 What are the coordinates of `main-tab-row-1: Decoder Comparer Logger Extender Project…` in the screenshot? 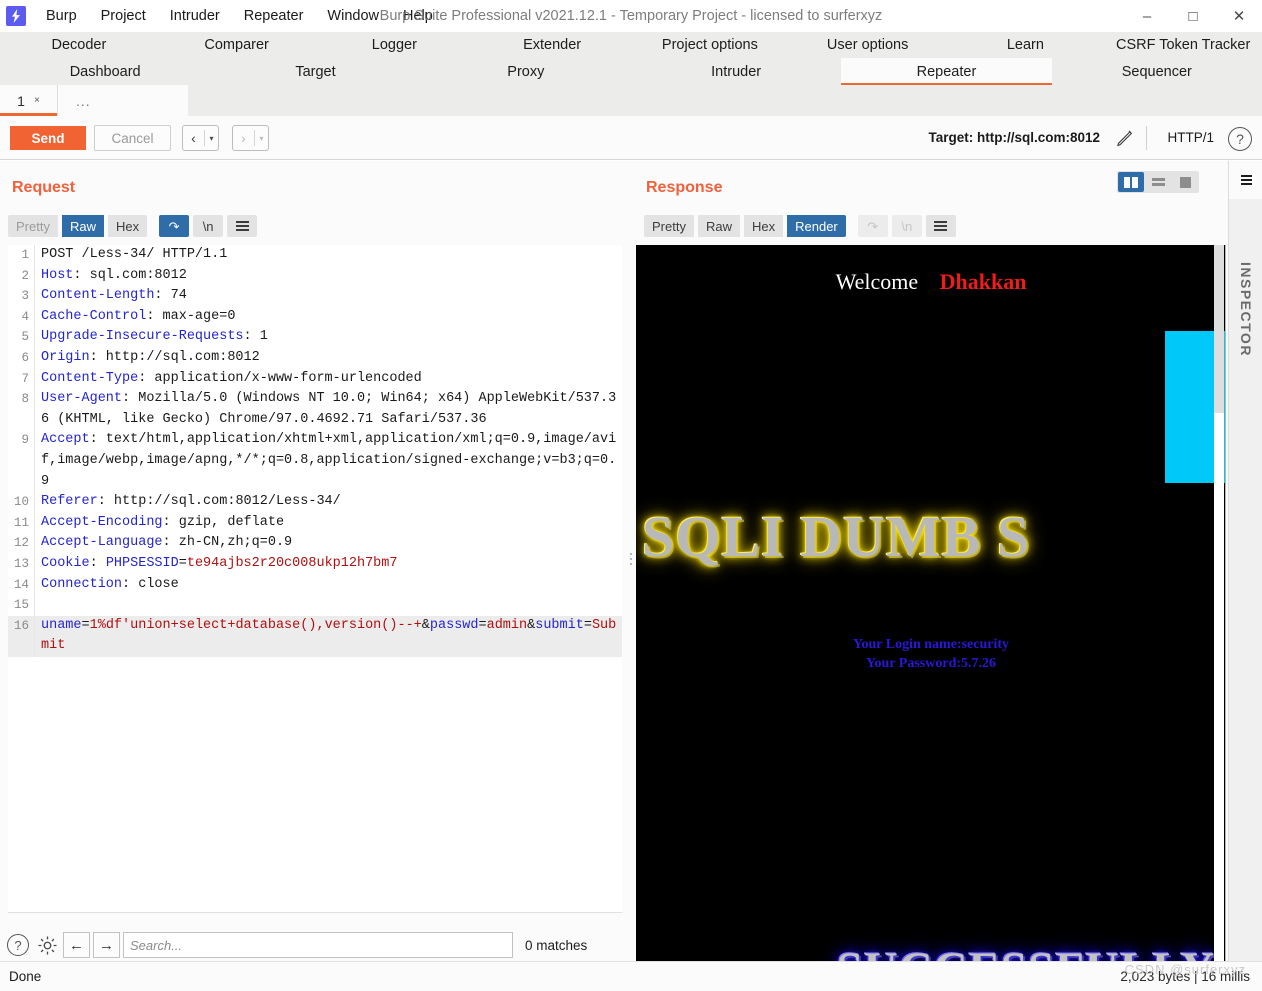 It's located at (631, 45).